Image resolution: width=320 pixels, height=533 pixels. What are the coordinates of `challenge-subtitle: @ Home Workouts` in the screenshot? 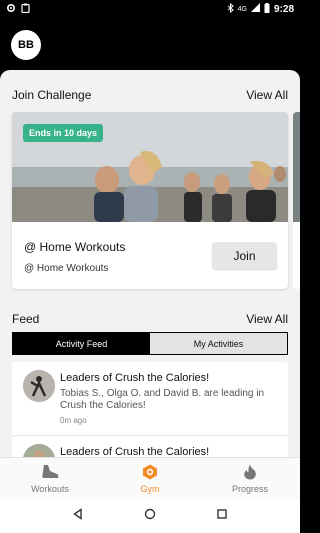 It's located at (66, 268).